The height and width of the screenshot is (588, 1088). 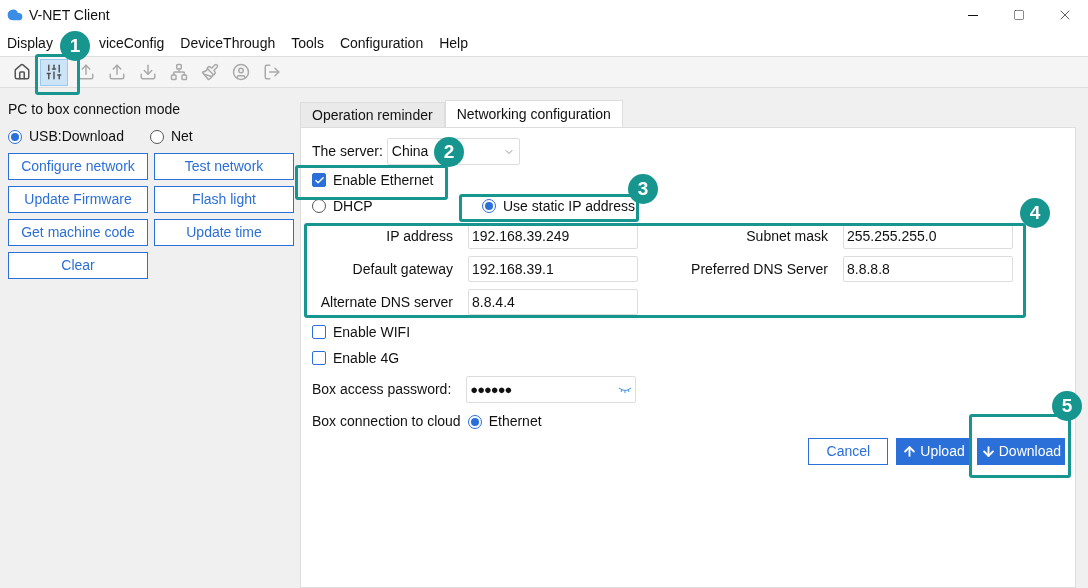 What do you see at coordinates (491, 389) in the screenshot?
I see `password-value: ●●●●●●` at bounding box center [491, 389].